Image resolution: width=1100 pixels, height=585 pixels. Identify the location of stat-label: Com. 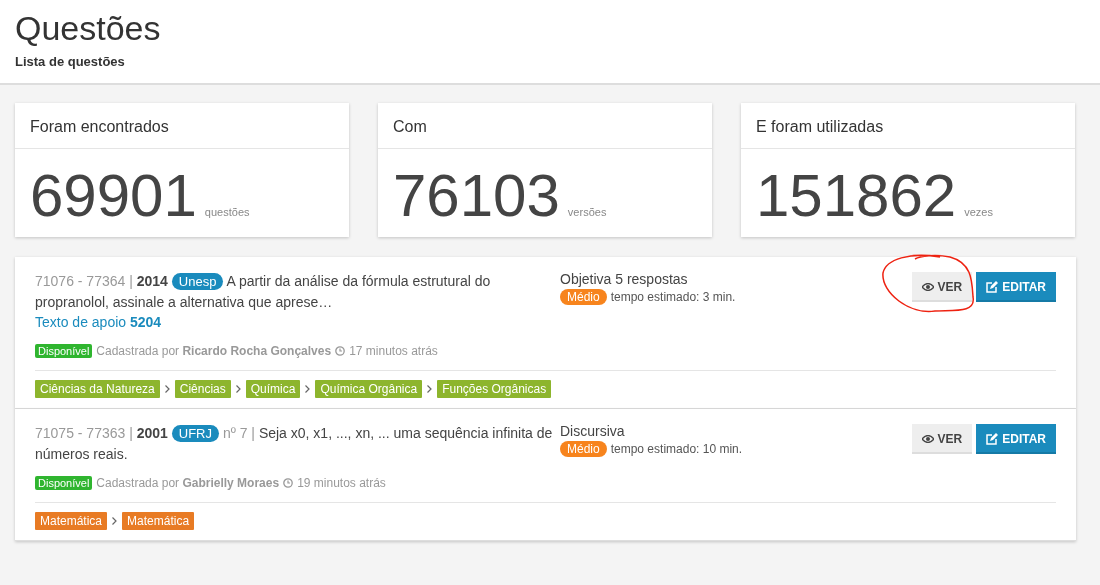
(410, 127).